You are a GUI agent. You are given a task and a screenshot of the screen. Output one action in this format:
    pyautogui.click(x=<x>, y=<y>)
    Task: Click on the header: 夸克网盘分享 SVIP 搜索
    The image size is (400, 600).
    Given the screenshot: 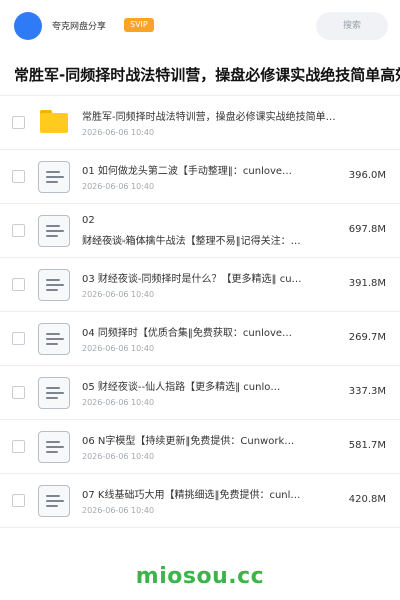 What is the action you would take?
    pyautogui.click(x=200, y=26)
    